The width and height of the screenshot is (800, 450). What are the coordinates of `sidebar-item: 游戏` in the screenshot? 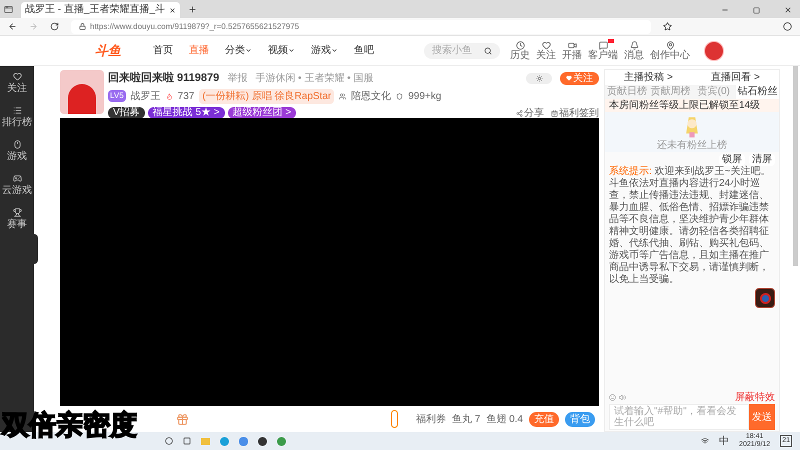 It's located at (17, 152).